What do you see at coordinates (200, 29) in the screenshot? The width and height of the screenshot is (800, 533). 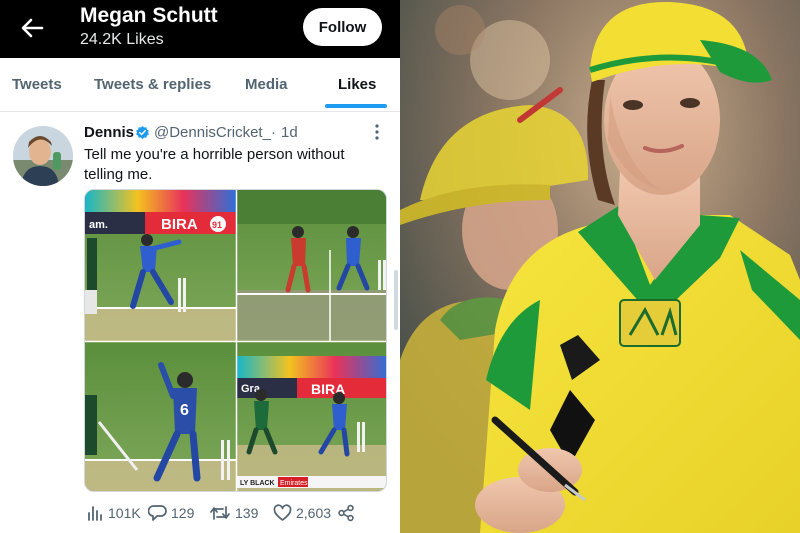 I see `profile-header-bar: Megan Schutt 24.2K Likes Follow` at bounding box center [200, 29].